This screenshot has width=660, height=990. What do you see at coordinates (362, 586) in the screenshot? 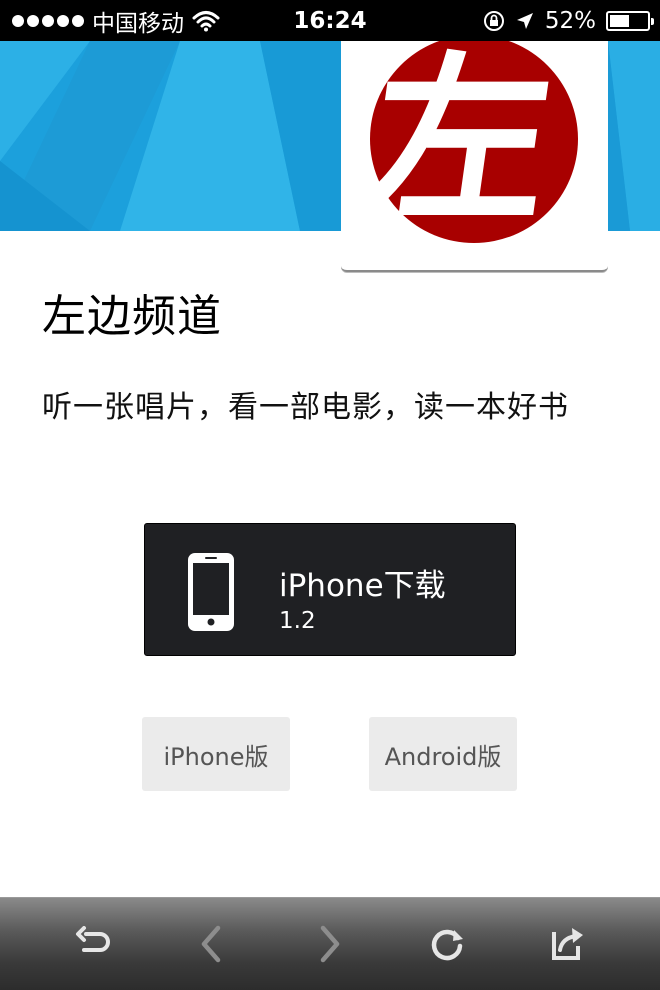
I see `download-button-title: iPhone下载` at bounding box center [362, 586].